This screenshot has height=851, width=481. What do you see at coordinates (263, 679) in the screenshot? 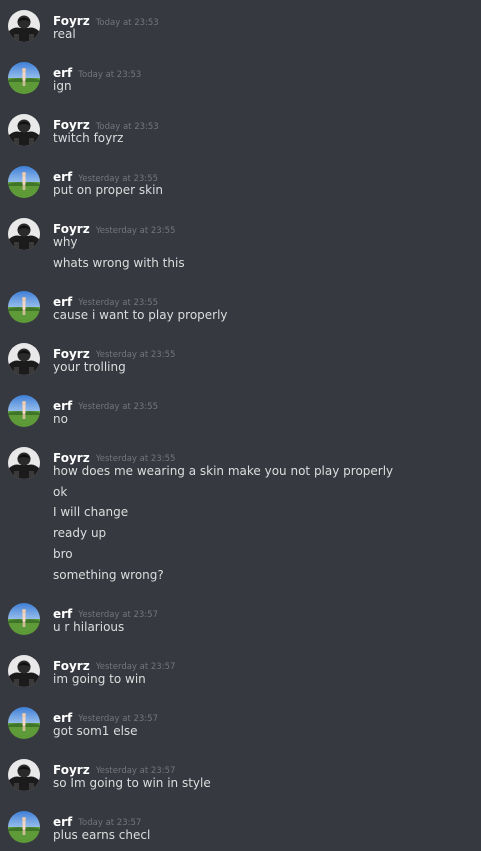
I see `message-content: im going to win` at bounding box center [263, 679].